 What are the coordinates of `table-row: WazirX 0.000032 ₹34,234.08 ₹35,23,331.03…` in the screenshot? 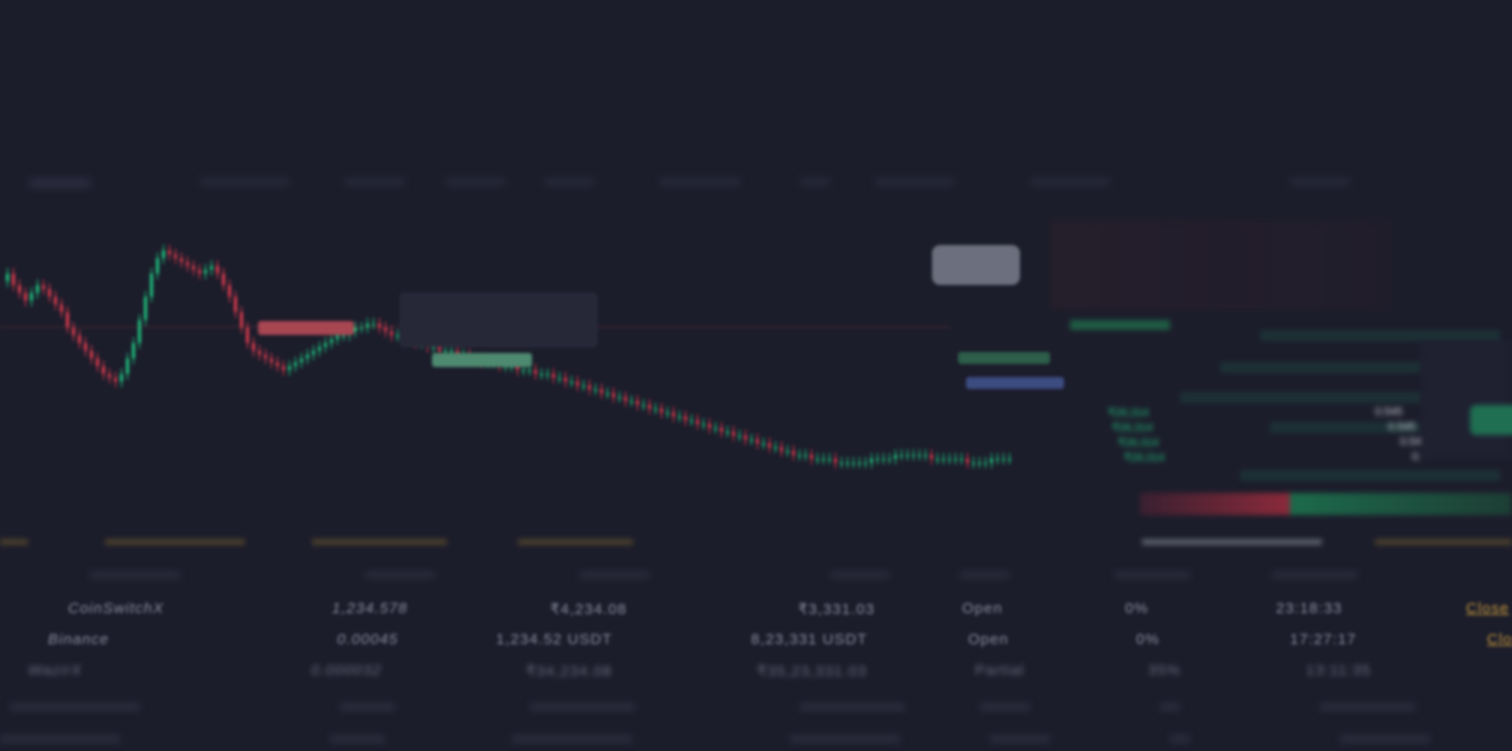 It's located at (756, 674).